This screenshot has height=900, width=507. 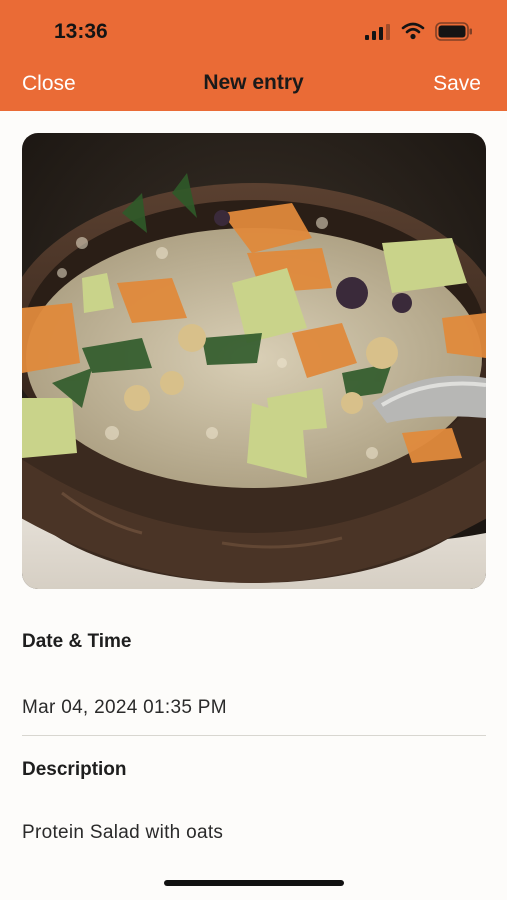 I want to click on date-time-label: Date & Time, so click(x=77, y=641).